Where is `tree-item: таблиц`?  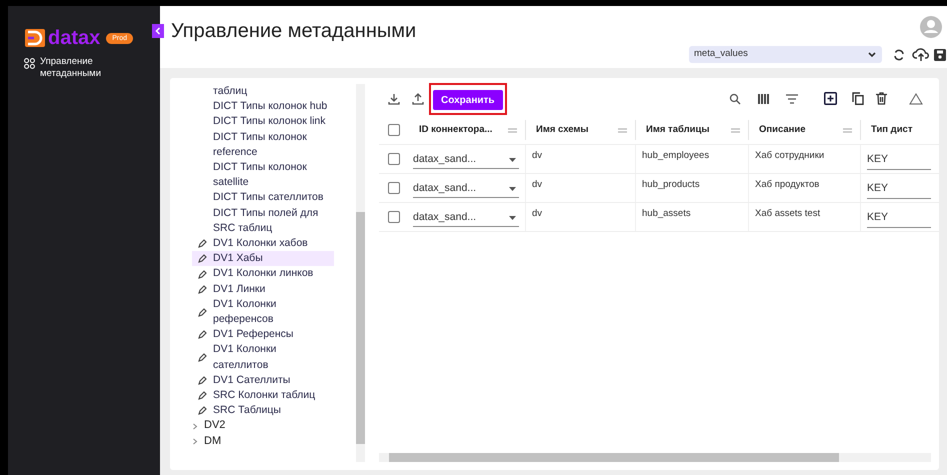
tree-item: таблиц is located at coordinates (263, 92).